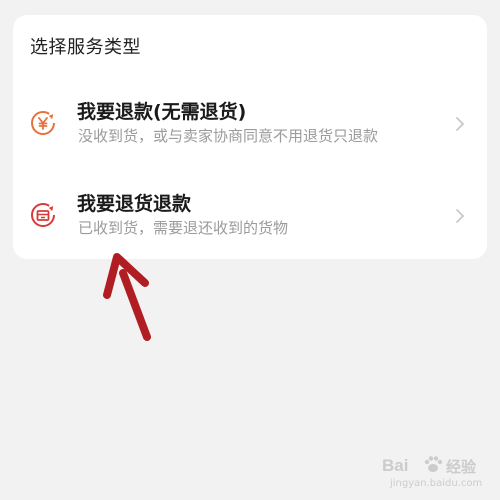 This screenshot has width=500, height=500. I want to click on baidu-jingyan-watermark: Bai 经验 jingyan.baidu.com, so click(421, 471).